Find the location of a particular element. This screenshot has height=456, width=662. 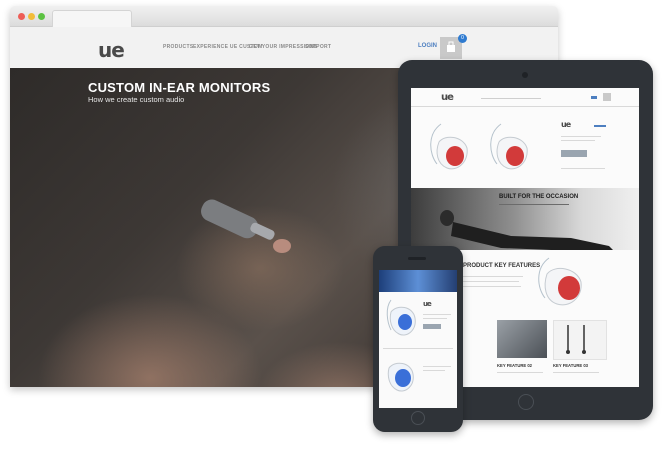

blue-earphone-icon is located at coordinates (401, 317).